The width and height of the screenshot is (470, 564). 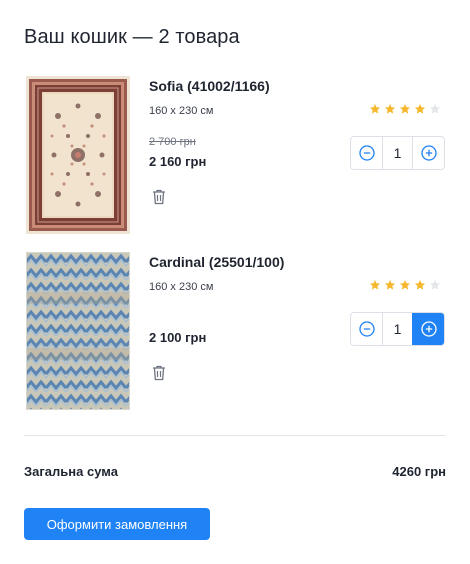 What do you see at coordinates (71, 471) in the screenshot?
I see `total-label: Загальна сума` at bounding box center [71, 471].